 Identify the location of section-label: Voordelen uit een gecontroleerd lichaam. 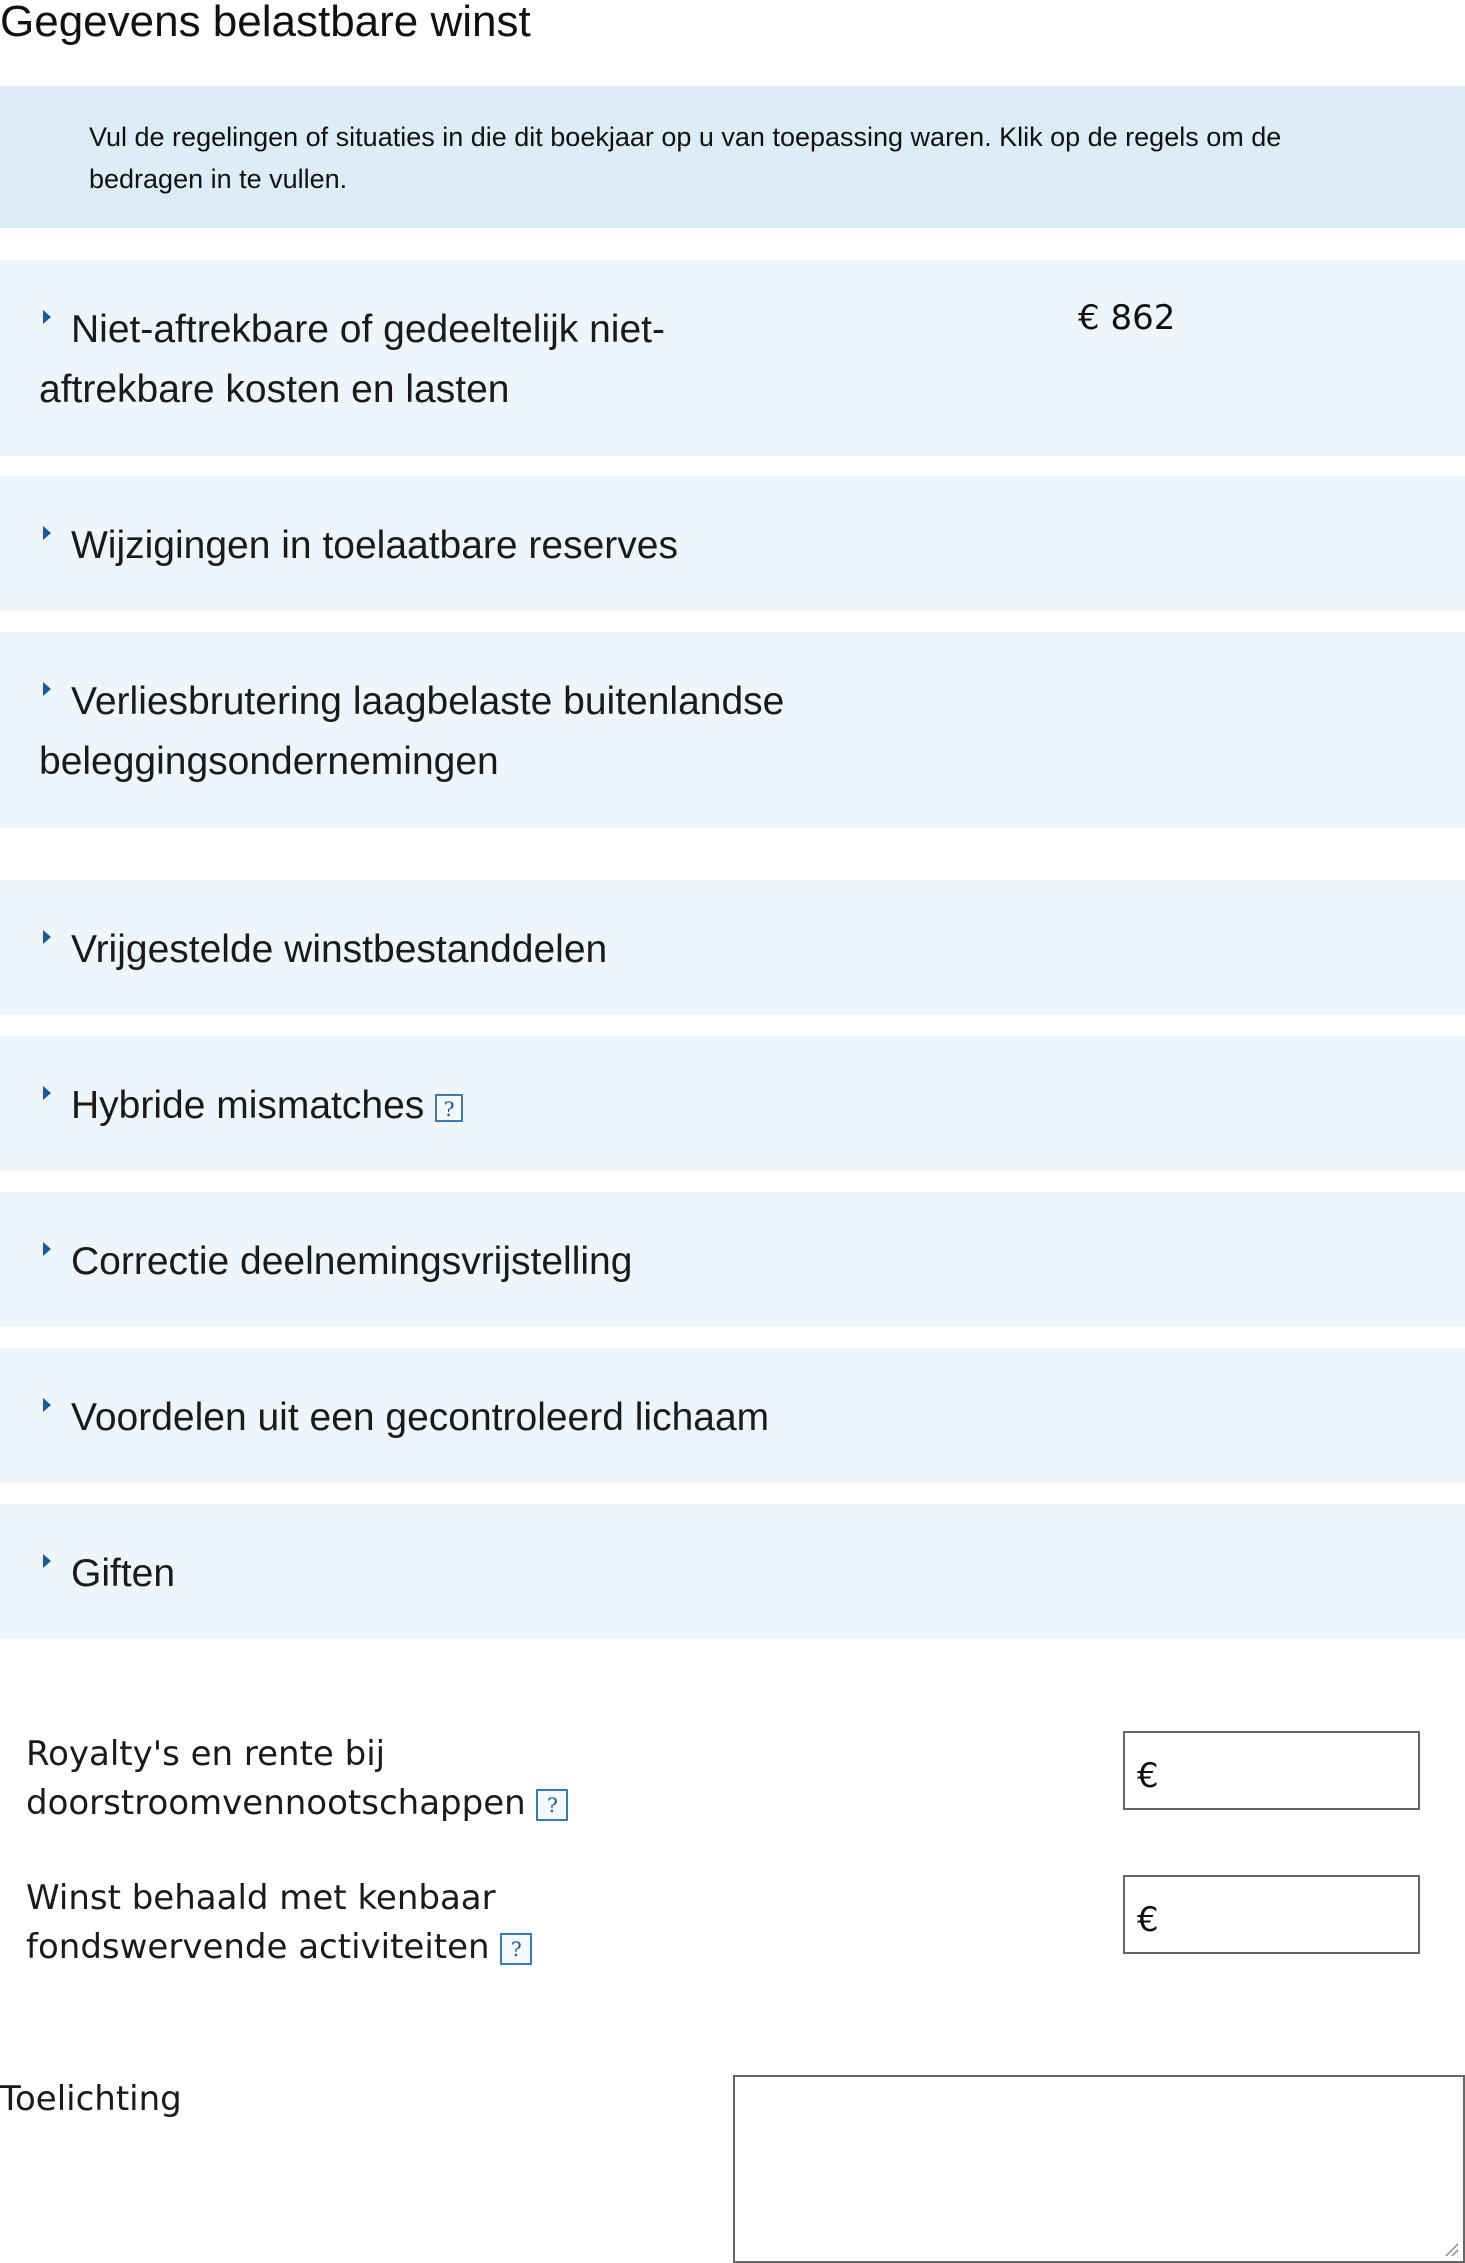
(420, 1417).